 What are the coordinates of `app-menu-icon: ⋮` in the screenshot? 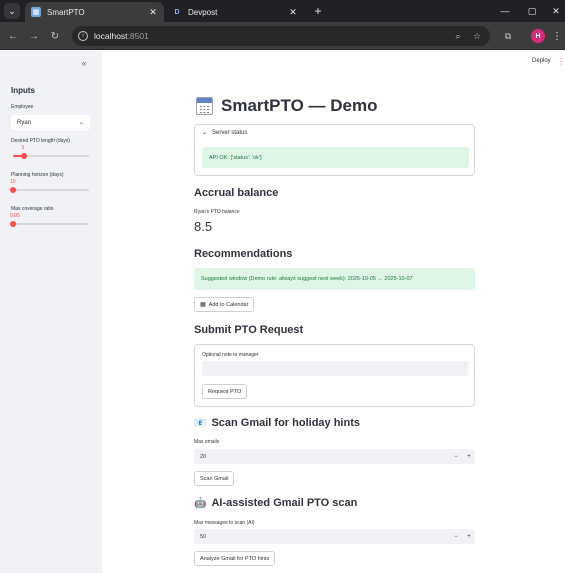 It's located at (561, 61).